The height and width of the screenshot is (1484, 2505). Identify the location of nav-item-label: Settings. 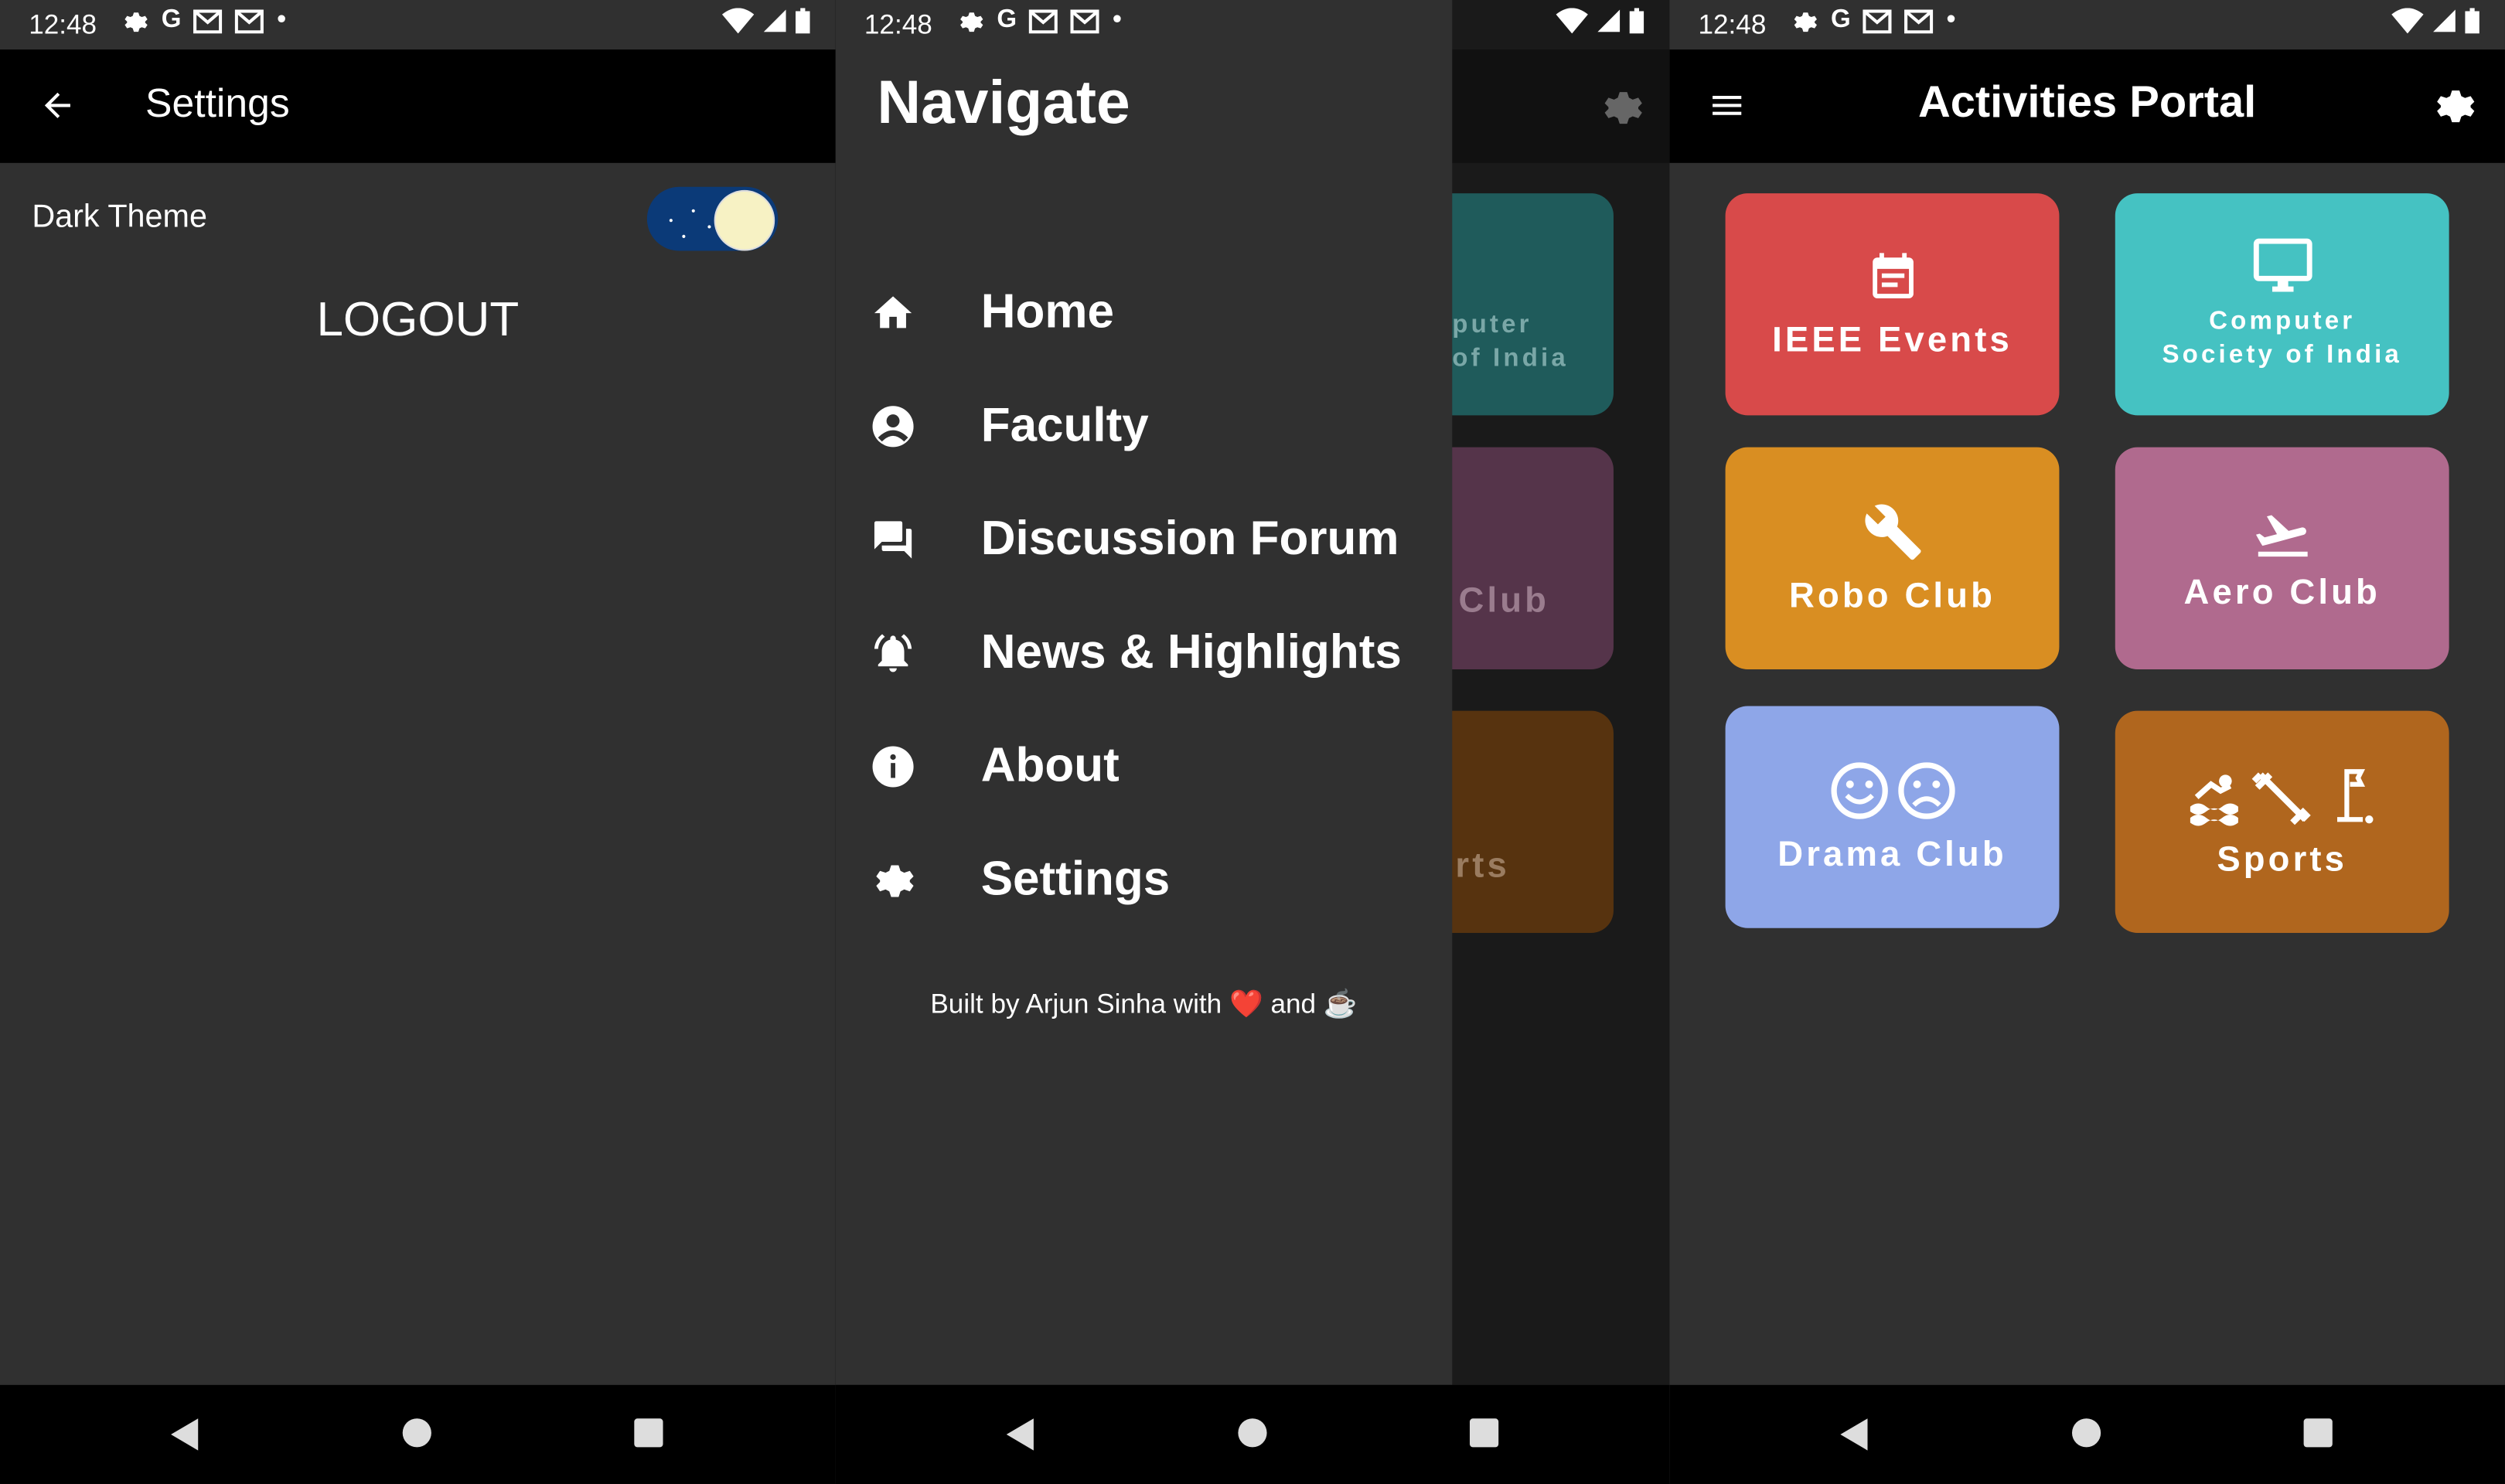
(1075, 879).